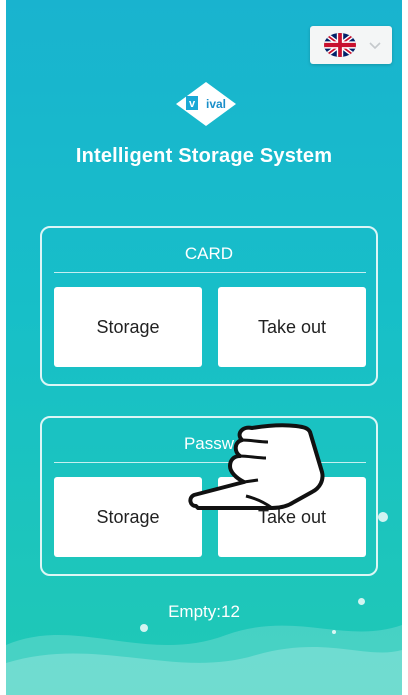  I want to click on pointing-hand-icon, so click(256, 466).